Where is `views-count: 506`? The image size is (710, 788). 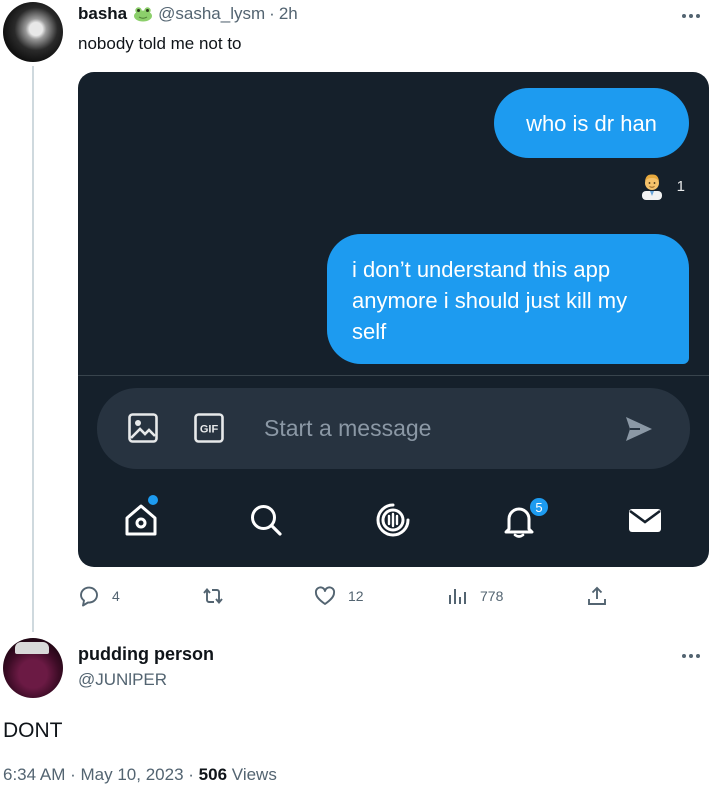
views-count: 506 is located at coordinates (213, 774).